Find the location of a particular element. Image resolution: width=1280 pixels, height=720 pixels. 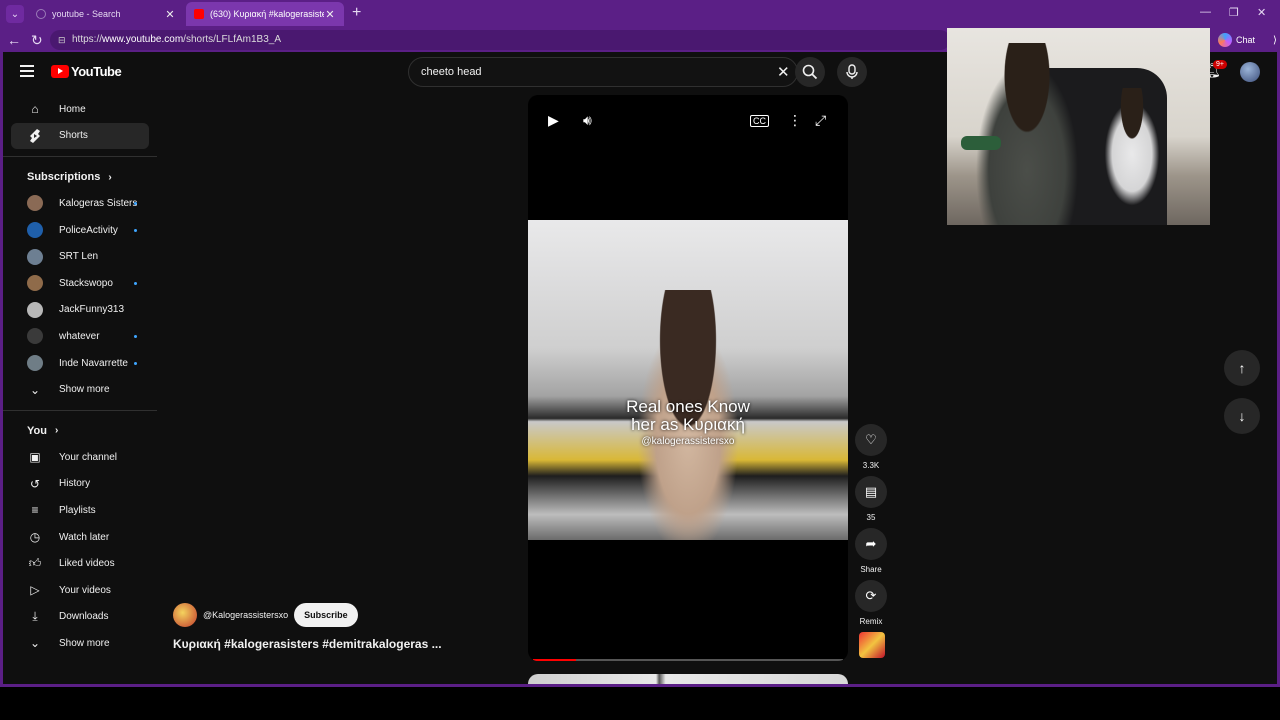

tab-list-button: ⌄ is located at coordinates (15, 14).